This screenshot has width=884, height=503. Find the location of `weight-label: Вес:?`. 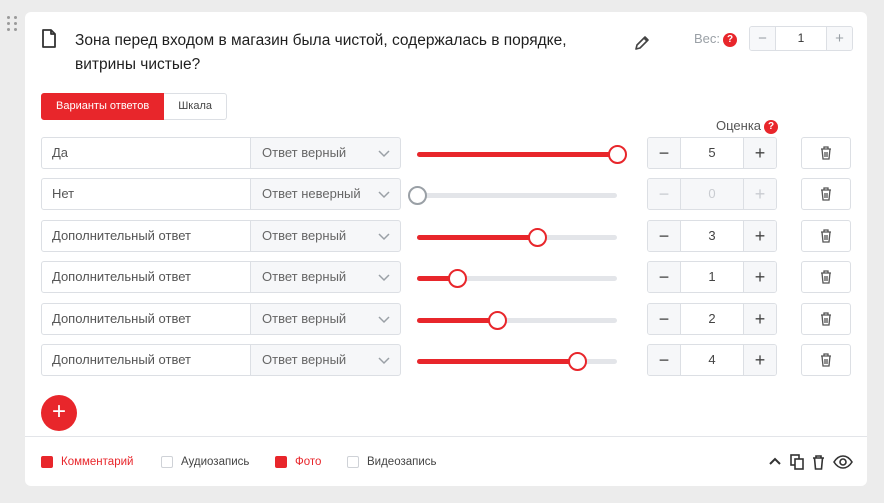

weight-label: Вес:? is located at coordinates (716, 39).